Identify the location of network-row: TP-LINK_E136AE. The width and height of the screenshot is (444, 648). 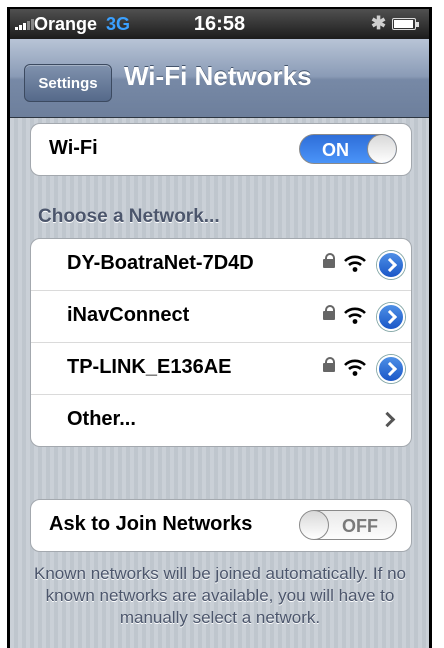
(221, 369).